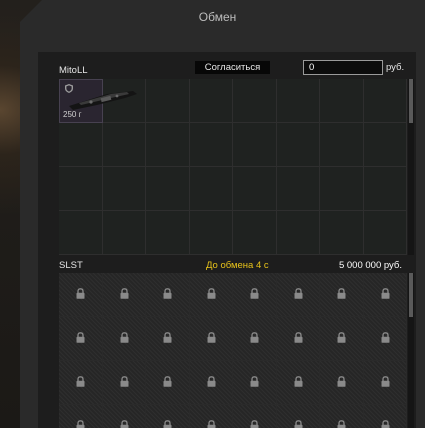 The height and width of the screenshot is (428, 425). I want to click on trade-timer: До обмена 4 с, so click(237, 265).